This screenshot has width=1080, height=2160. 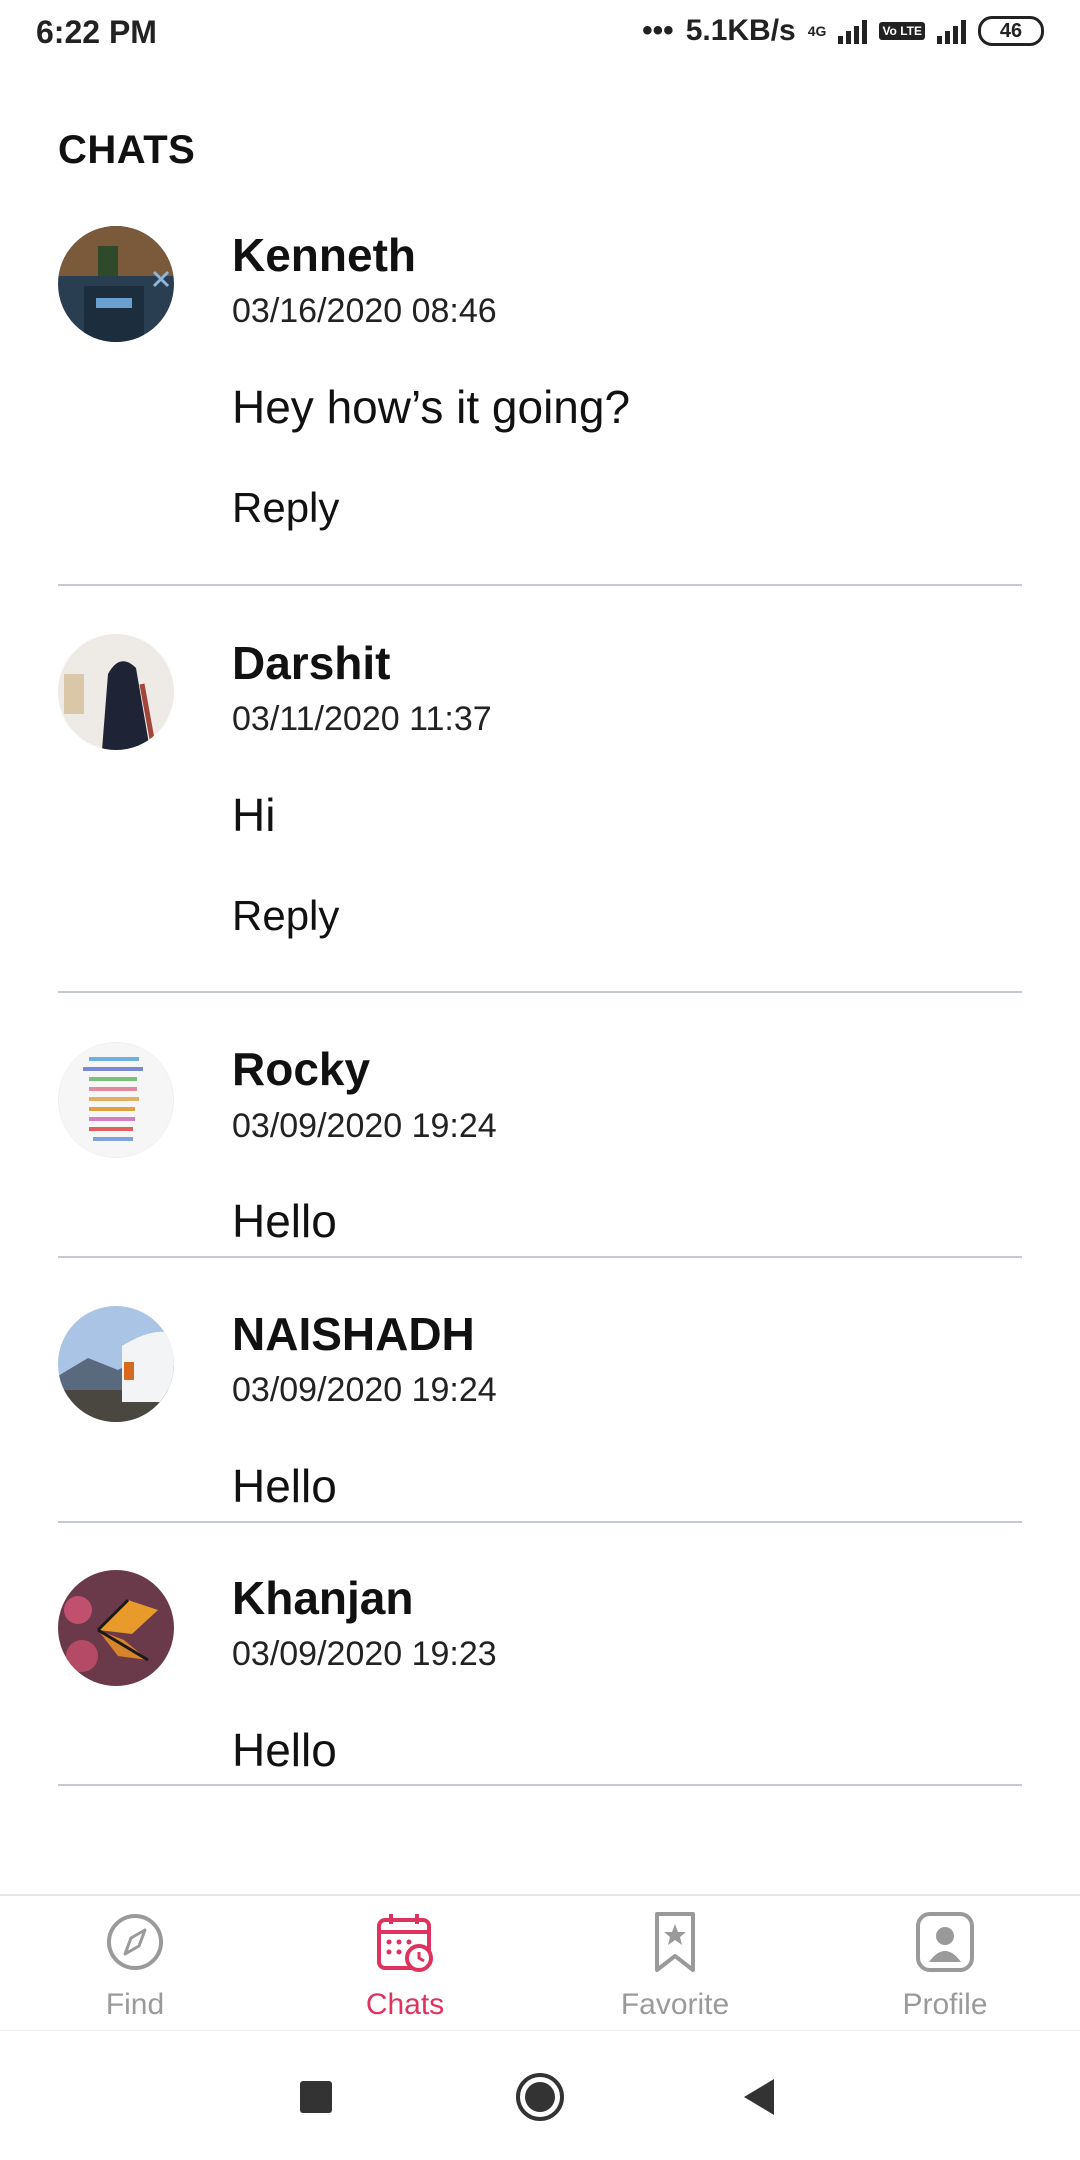 I want to click on chat-timestamp: 03/16/2020 08:46, so click(x=364, y=311).